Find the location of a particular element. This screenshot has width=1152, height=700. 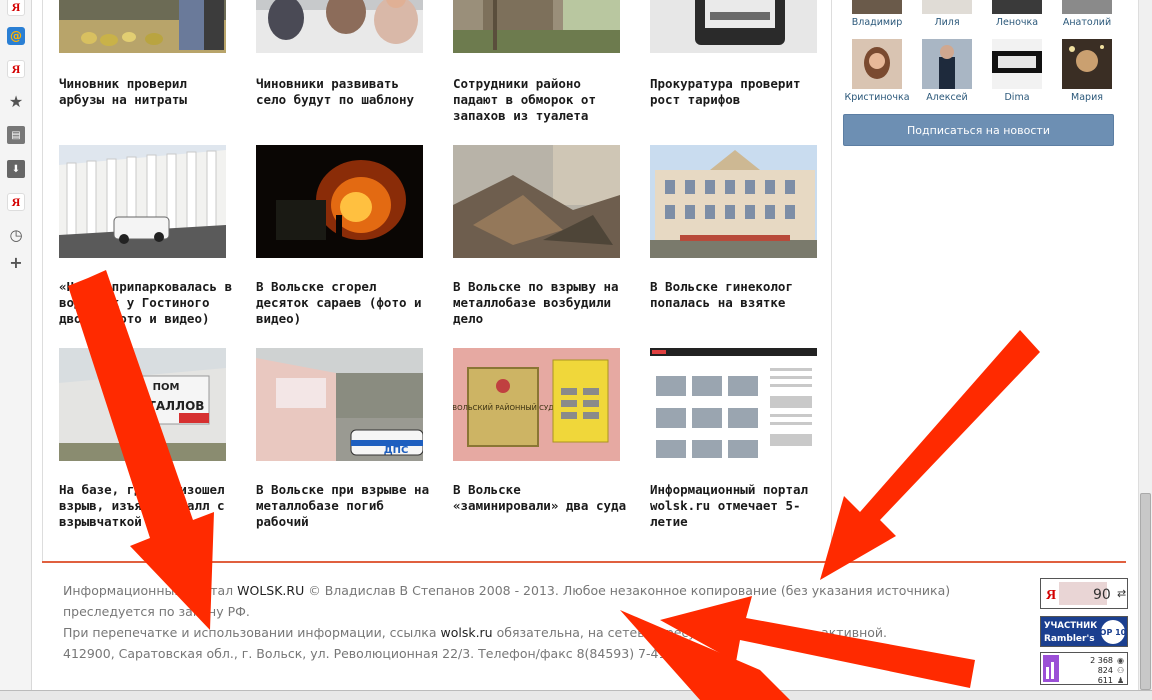

thumb-sign-text: МЕТАЛЛОВ is located at coordinates (166, 406).